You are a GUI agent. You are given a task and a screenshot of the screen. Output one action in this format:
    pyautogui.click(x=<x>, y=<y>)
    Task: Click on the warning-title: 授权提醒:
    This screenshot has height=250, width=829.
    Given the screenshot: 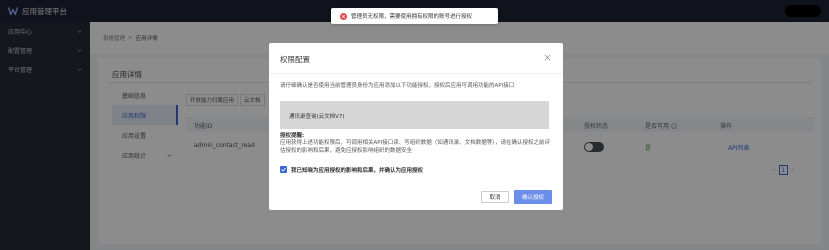 What is the action you would take?
    pyautogui.click(x=292, y=136)
    